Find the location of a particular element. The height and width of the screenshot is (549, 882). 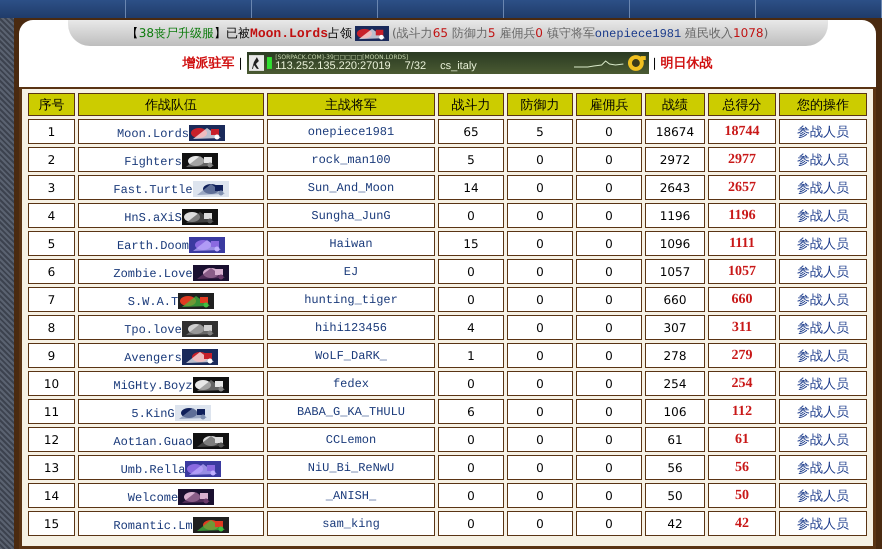

record-cell: 18674 is located at coordinates (675, 131).